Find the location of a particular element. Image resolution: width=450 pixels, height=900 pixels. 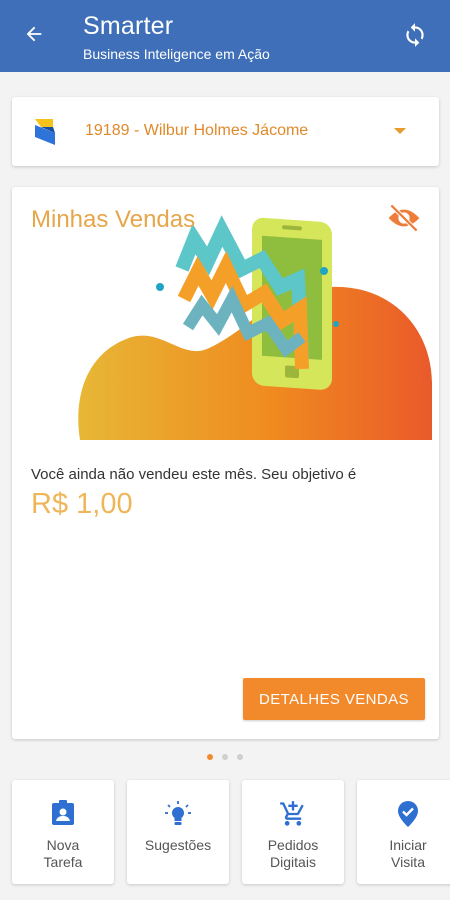

action-label: Sugestões is located at coordinates (178, 845).